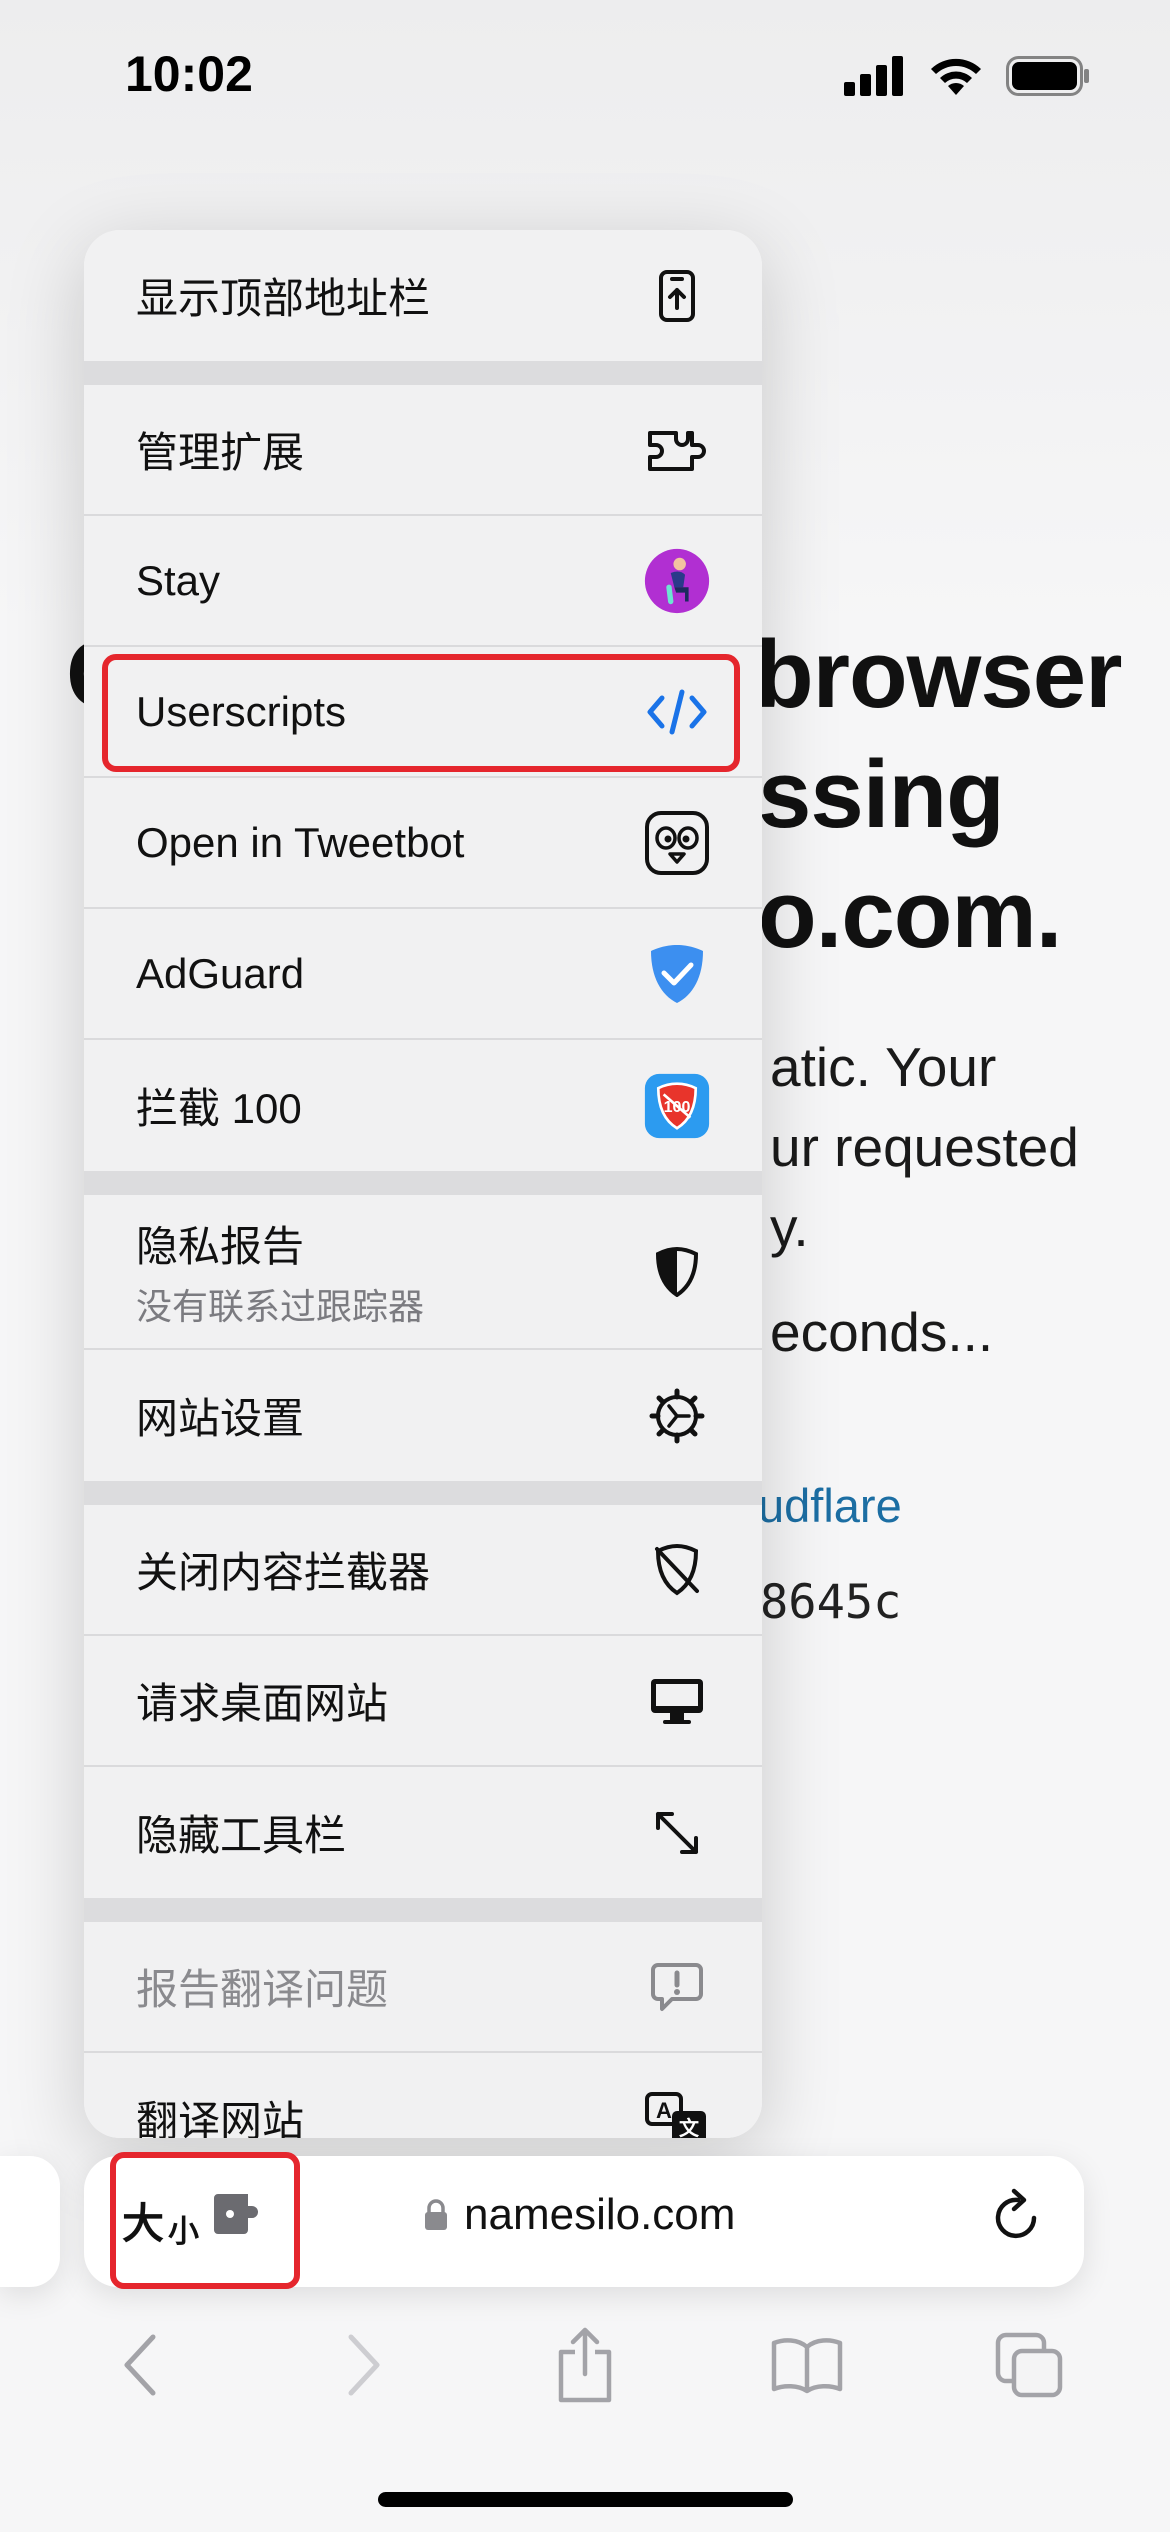 Image resolution: width=1170 pixels, height=2532 pixels. I want to click on menu-section-0: 显示顶部地址栏, so click(423, 295).